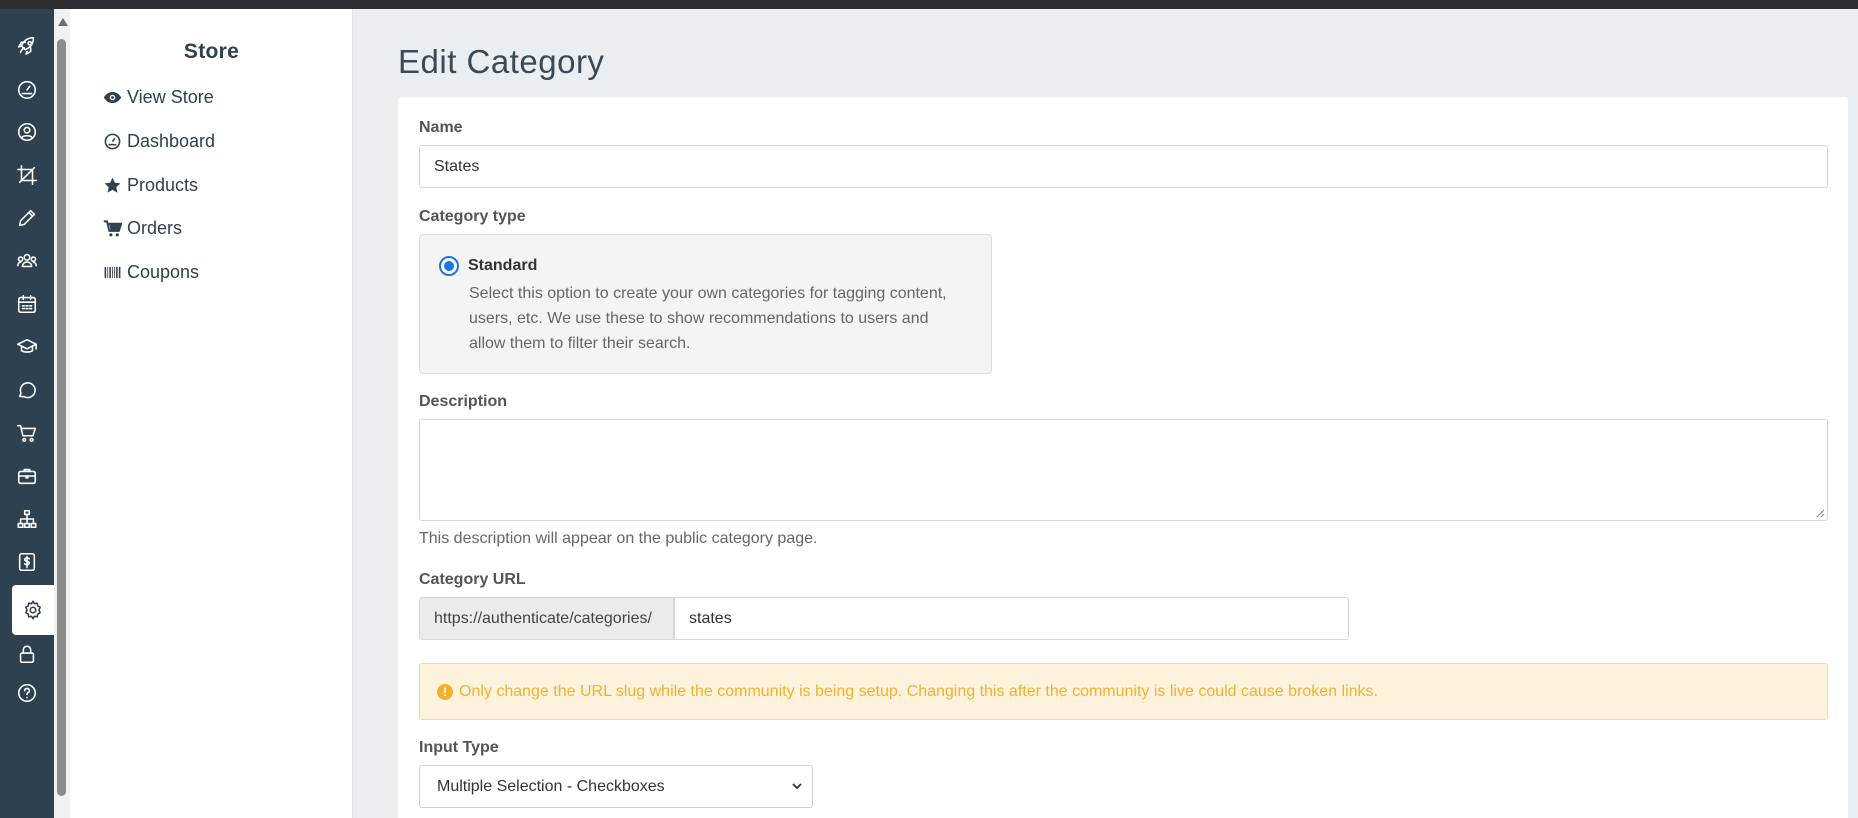 This screenshot has width=1858, height=818. Describe the element at coordinates (33, 610) in the screenshot. I see `gear-icon` at that location.